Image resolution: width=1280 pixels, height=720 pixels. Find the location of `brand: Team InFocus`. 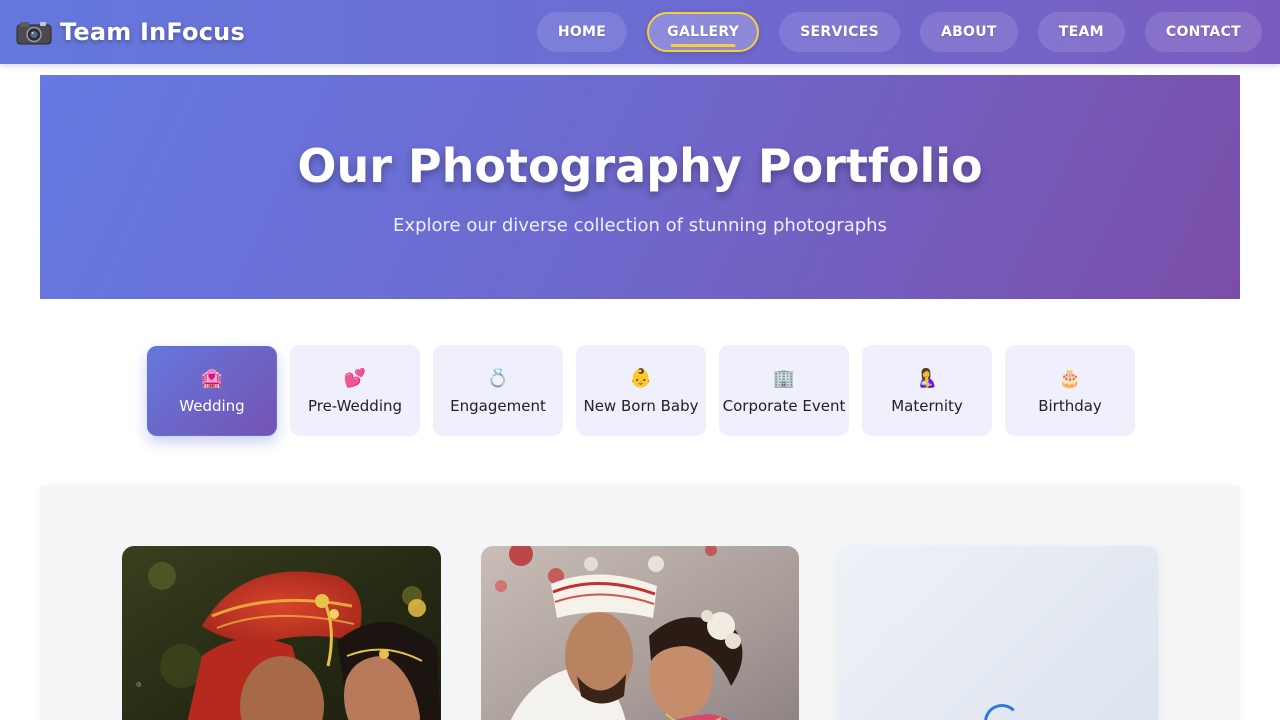

brand: Team InFocus is located at coordinates (130, 32).